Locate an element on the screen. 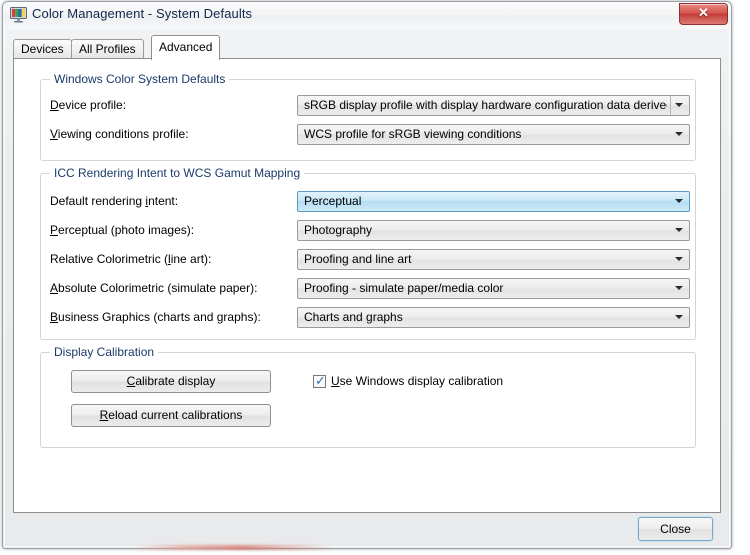 The image size is (750, 555). label-perceptual: Perceptual (photo images): is located at coordinates (122, 230).